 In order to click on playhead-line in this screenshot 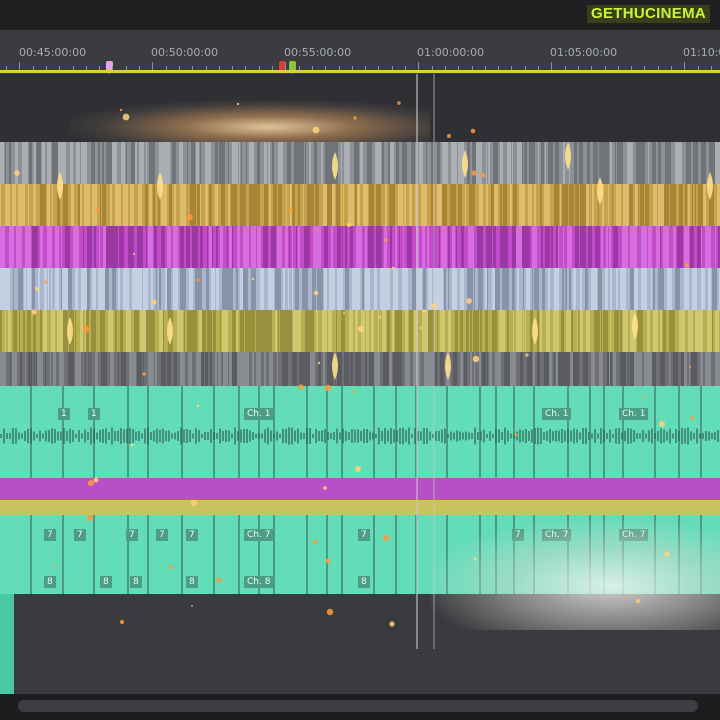, I will do `click(417, 361)`.